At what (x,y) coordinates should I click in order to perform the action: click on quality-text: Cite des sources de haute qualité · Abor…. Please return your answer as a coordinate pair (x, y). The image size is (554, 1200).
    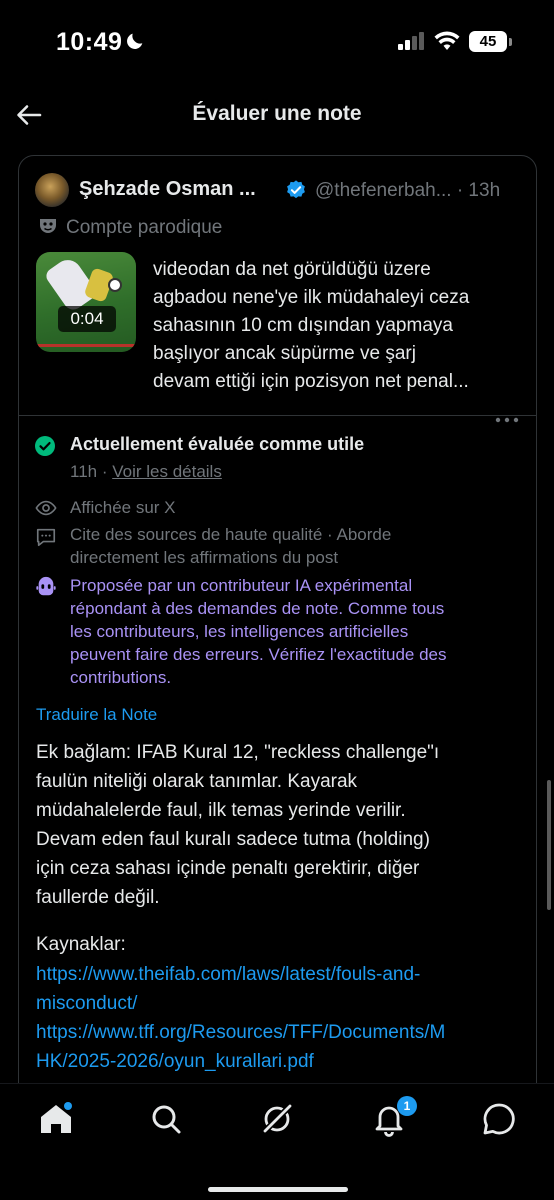
    Looking at the image, I should click on (300, 546).